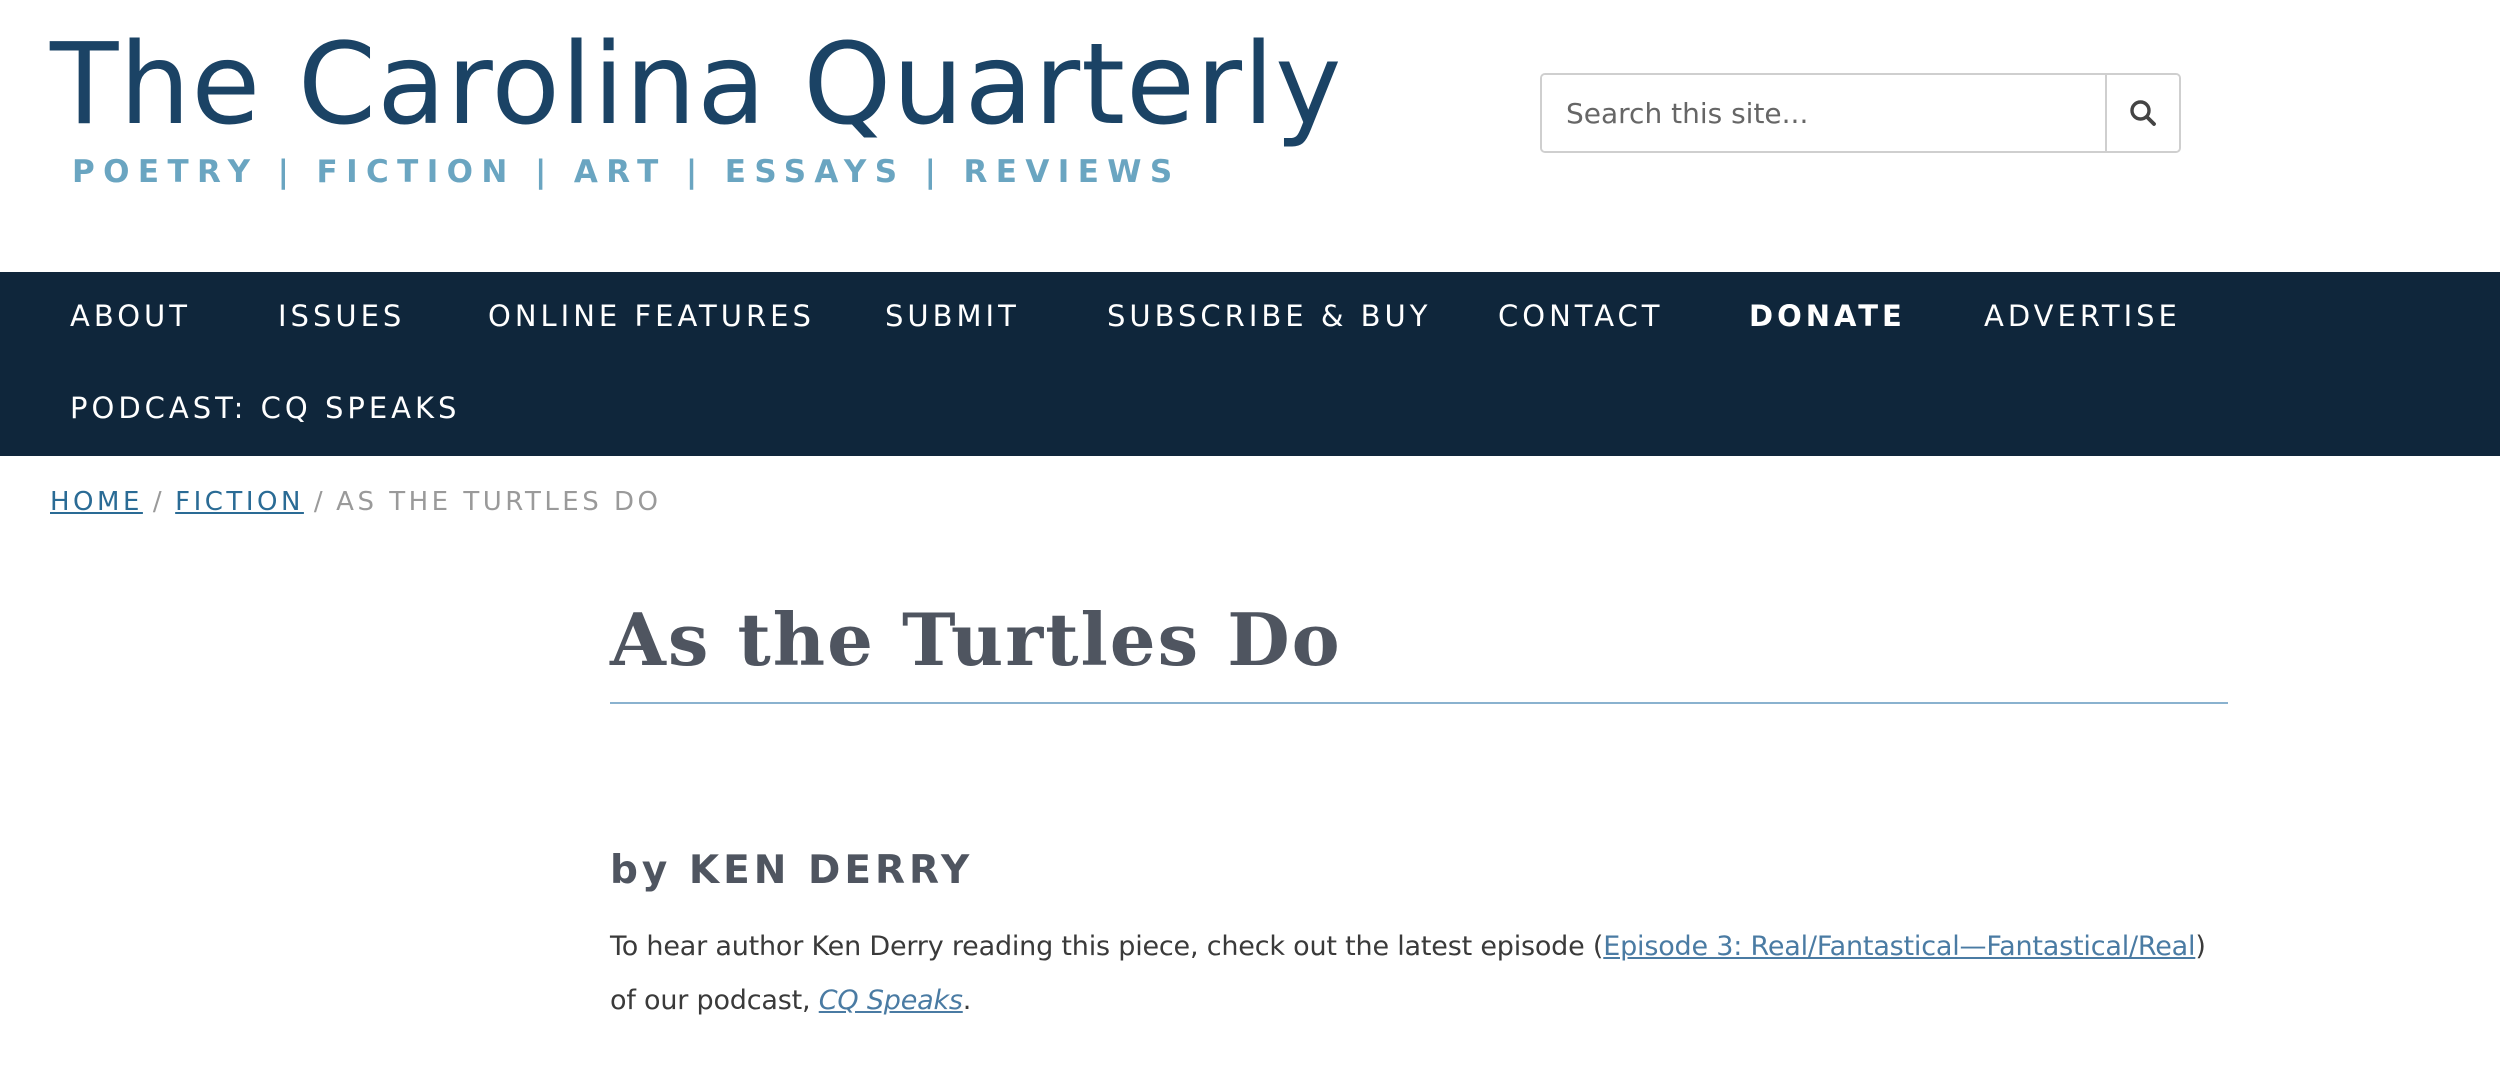 This screenshot has height=1070, width=2500. What do you see at coordinates (265, 408) in the screenshot?
I see `nav-item-podcast: PODCAST: CQ SPEAKS` at bounding box center [265, 408].